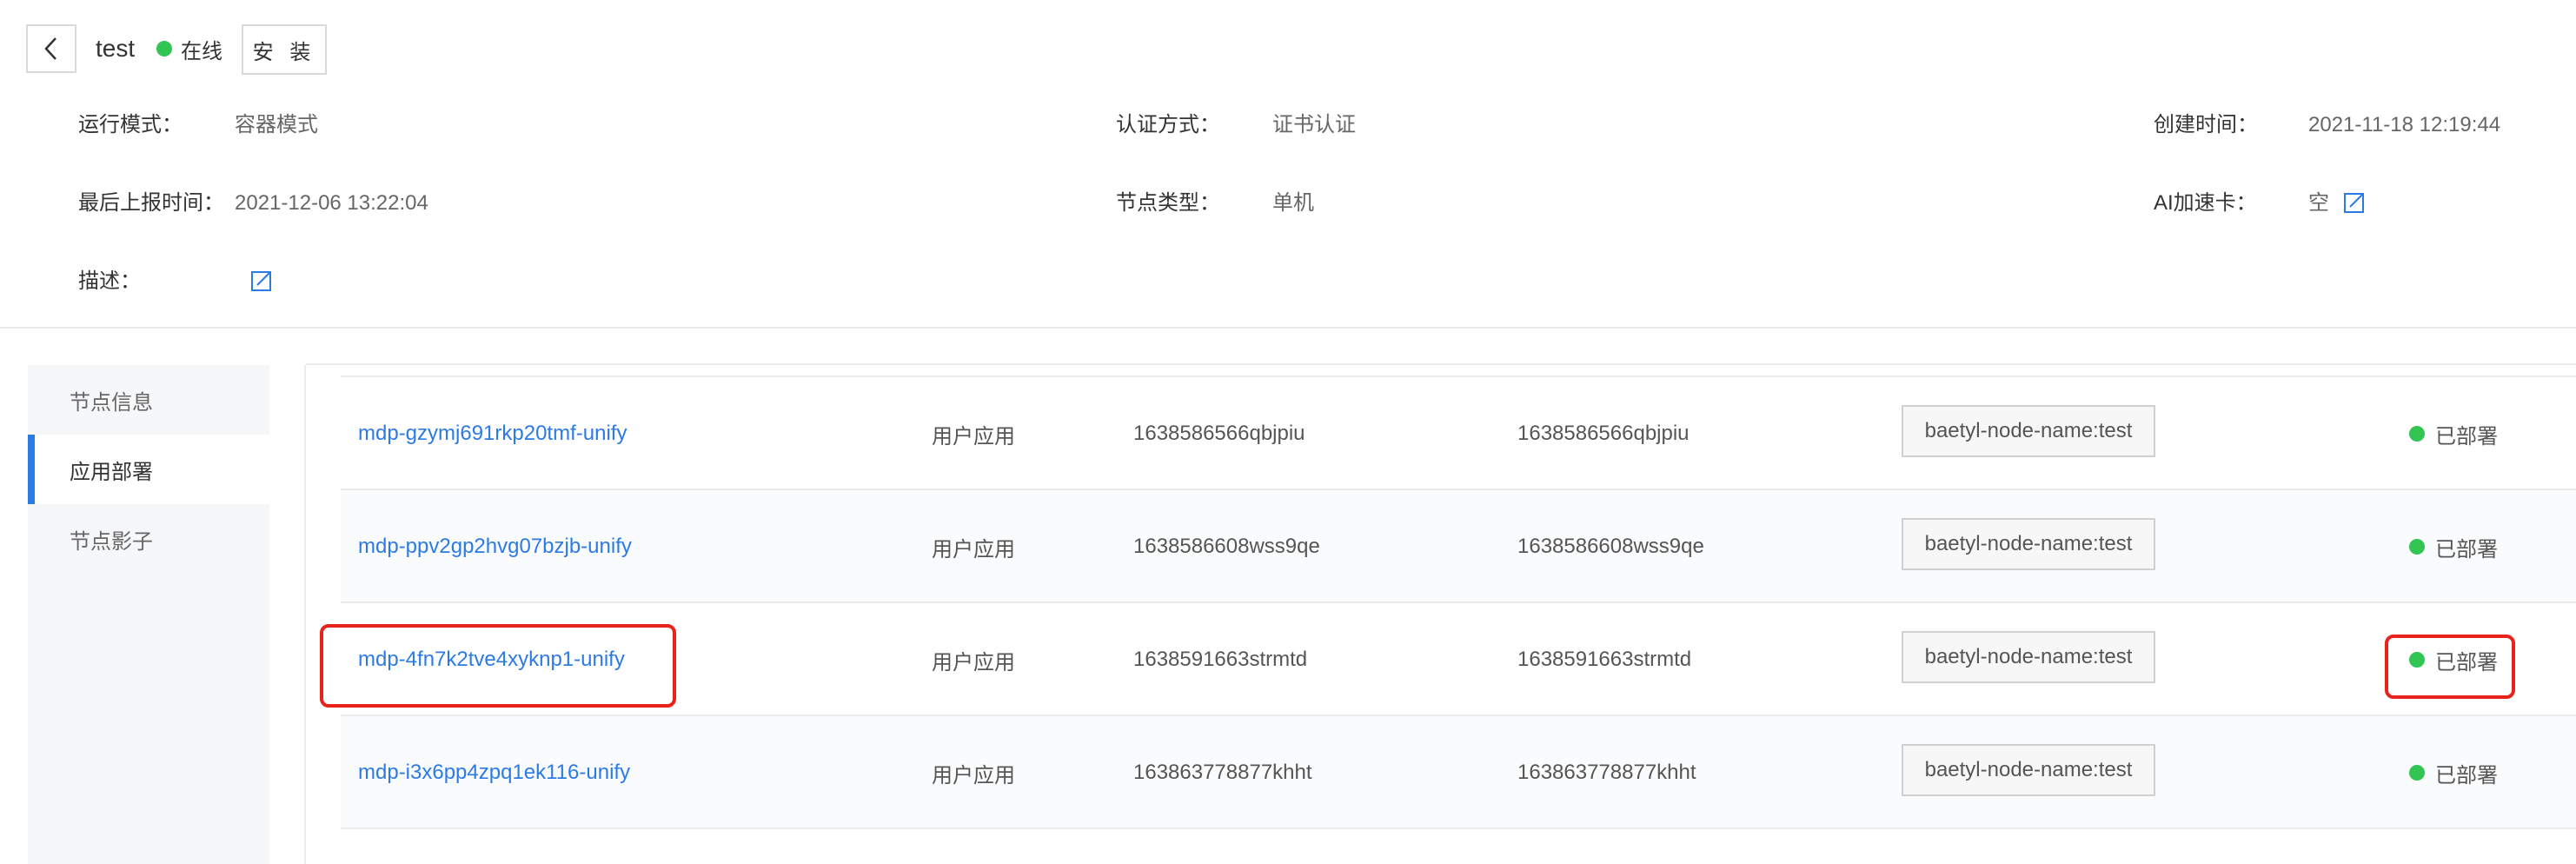 This screenshot has height=864, width=2576. Describe the element at coordinates (1168, 124) in the screenshot. I see `auth-label: 认证方式：` at that location.